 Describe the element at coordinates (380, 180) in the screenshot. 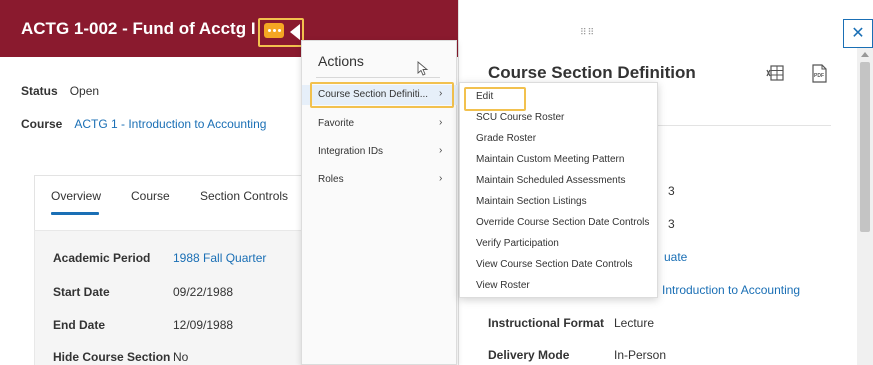

I see `menu-item-roles: Roles ›` at that location.